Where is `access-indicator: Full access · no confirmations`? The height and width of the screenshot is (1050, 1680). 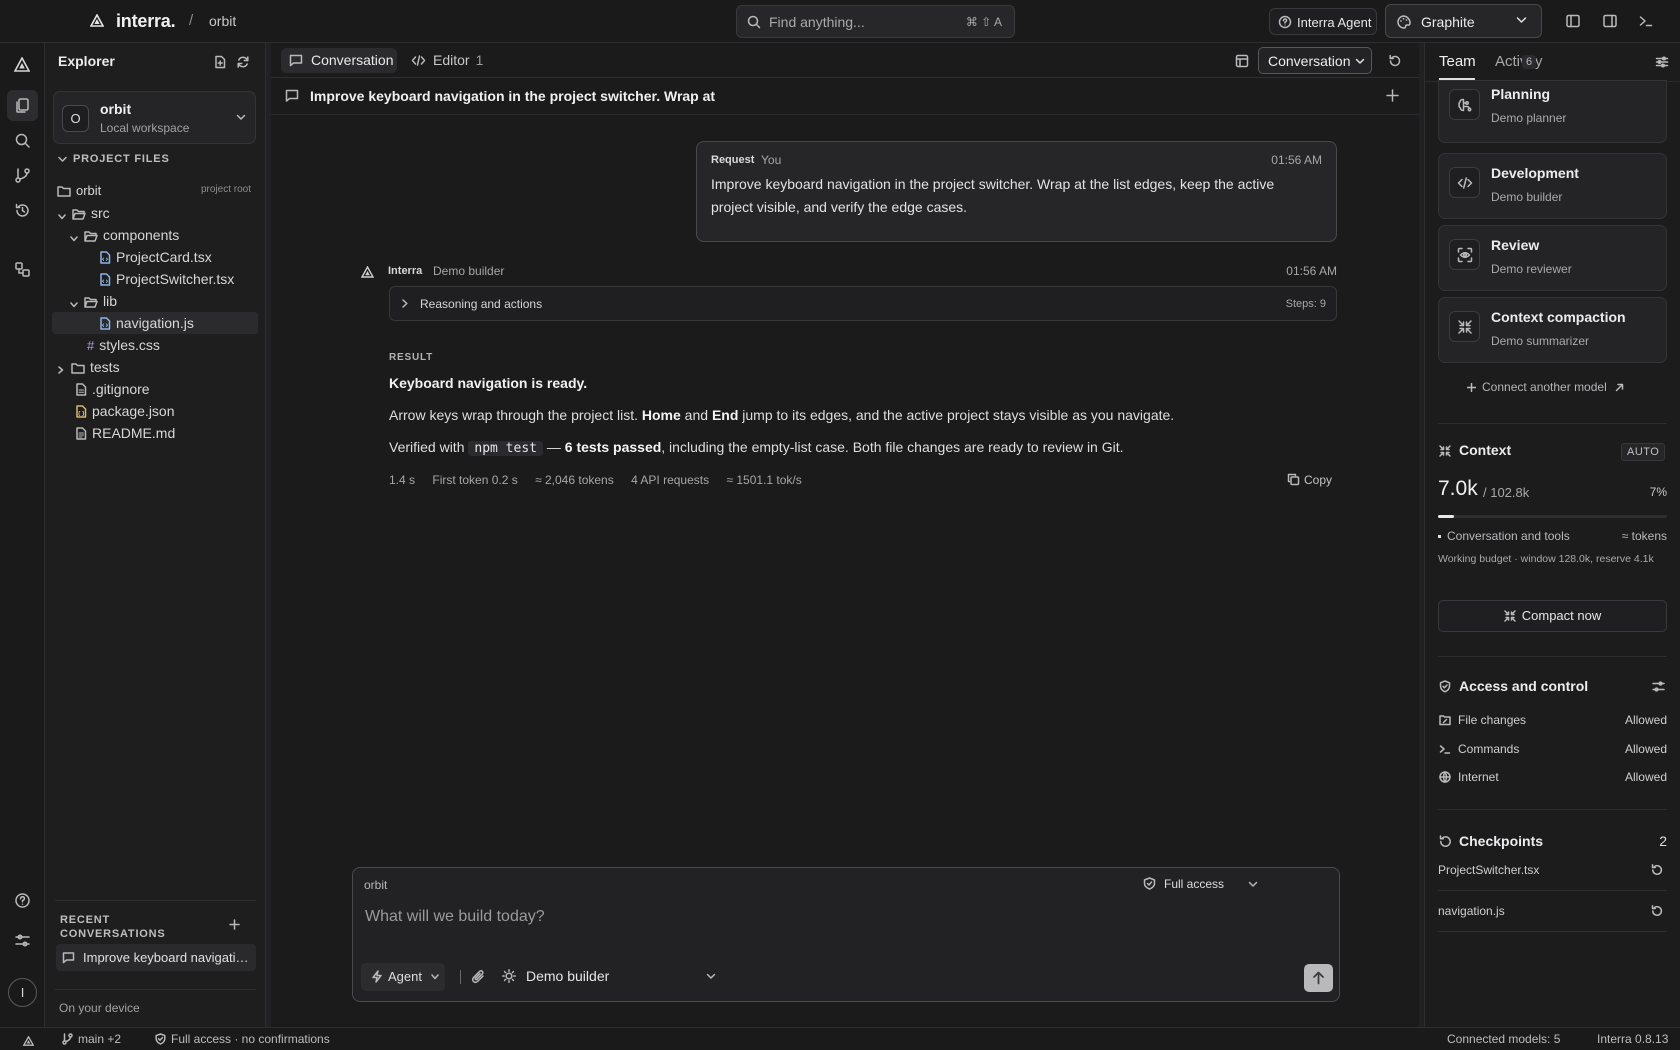
access-indicator: Full access · no confirmations is located at coordinates (242, 1039).